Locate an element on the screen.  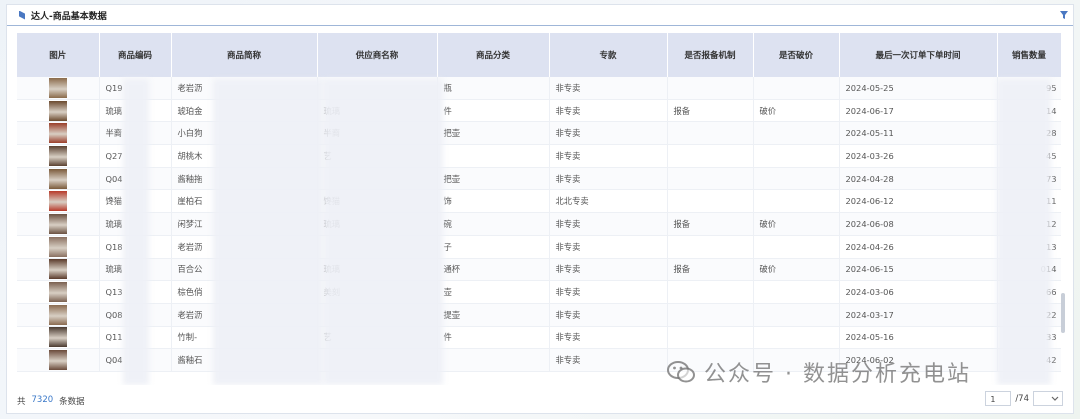
filter-icon is located at coordinates (1064, 15).